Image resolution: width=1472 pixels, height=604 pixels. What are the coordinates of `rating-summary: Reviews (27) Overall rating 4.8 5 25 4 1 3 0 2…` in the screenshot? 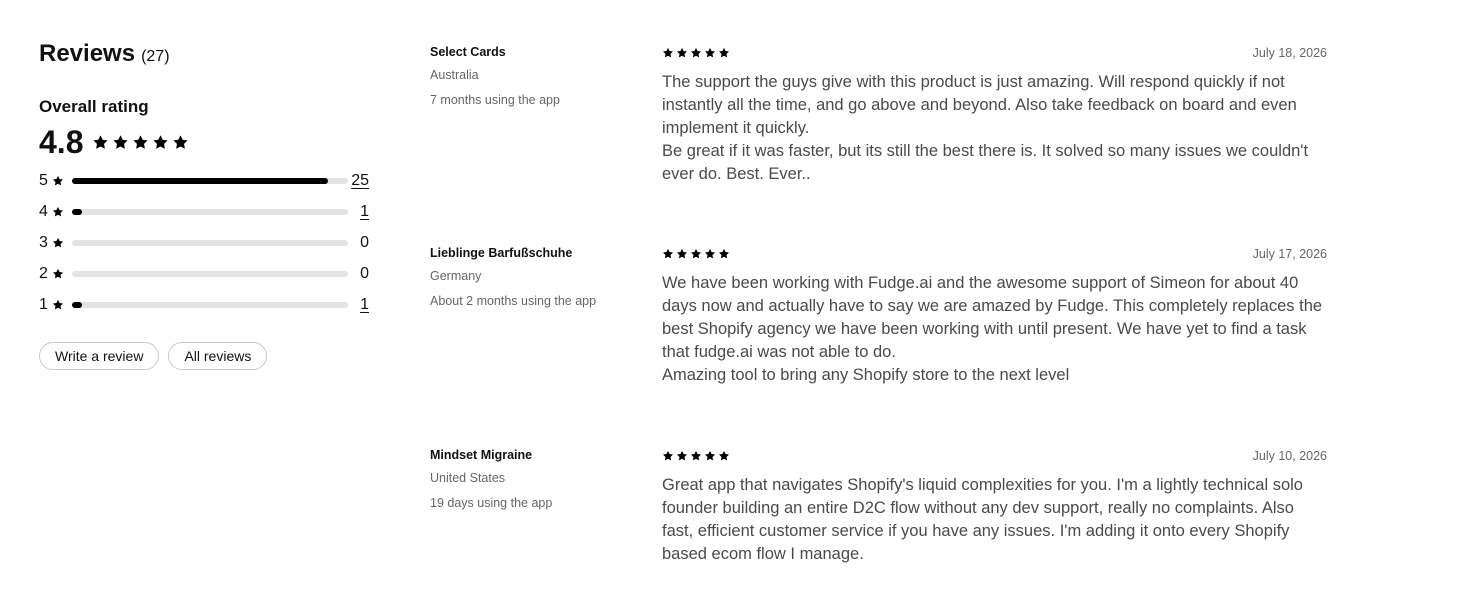 It's located at (204, 205).